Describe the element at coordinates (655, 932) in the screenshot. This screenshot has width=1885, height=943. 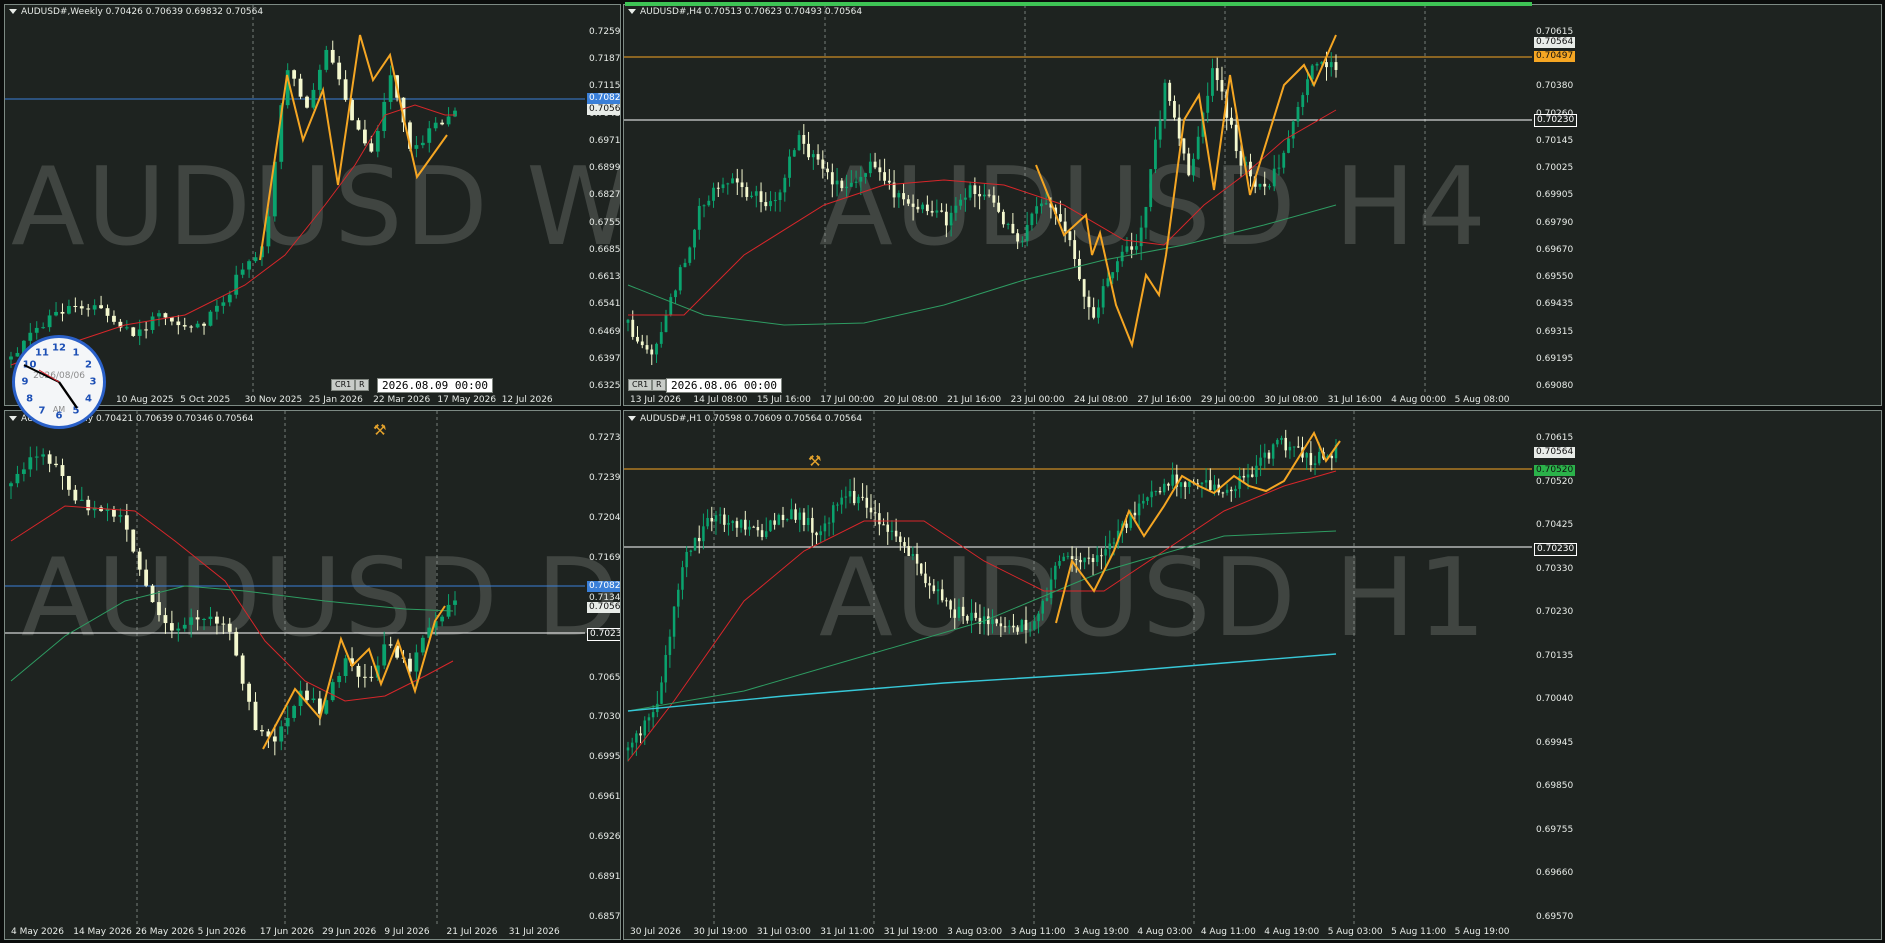
I see `time-axis-label: 30 Jul 2026` at that location.